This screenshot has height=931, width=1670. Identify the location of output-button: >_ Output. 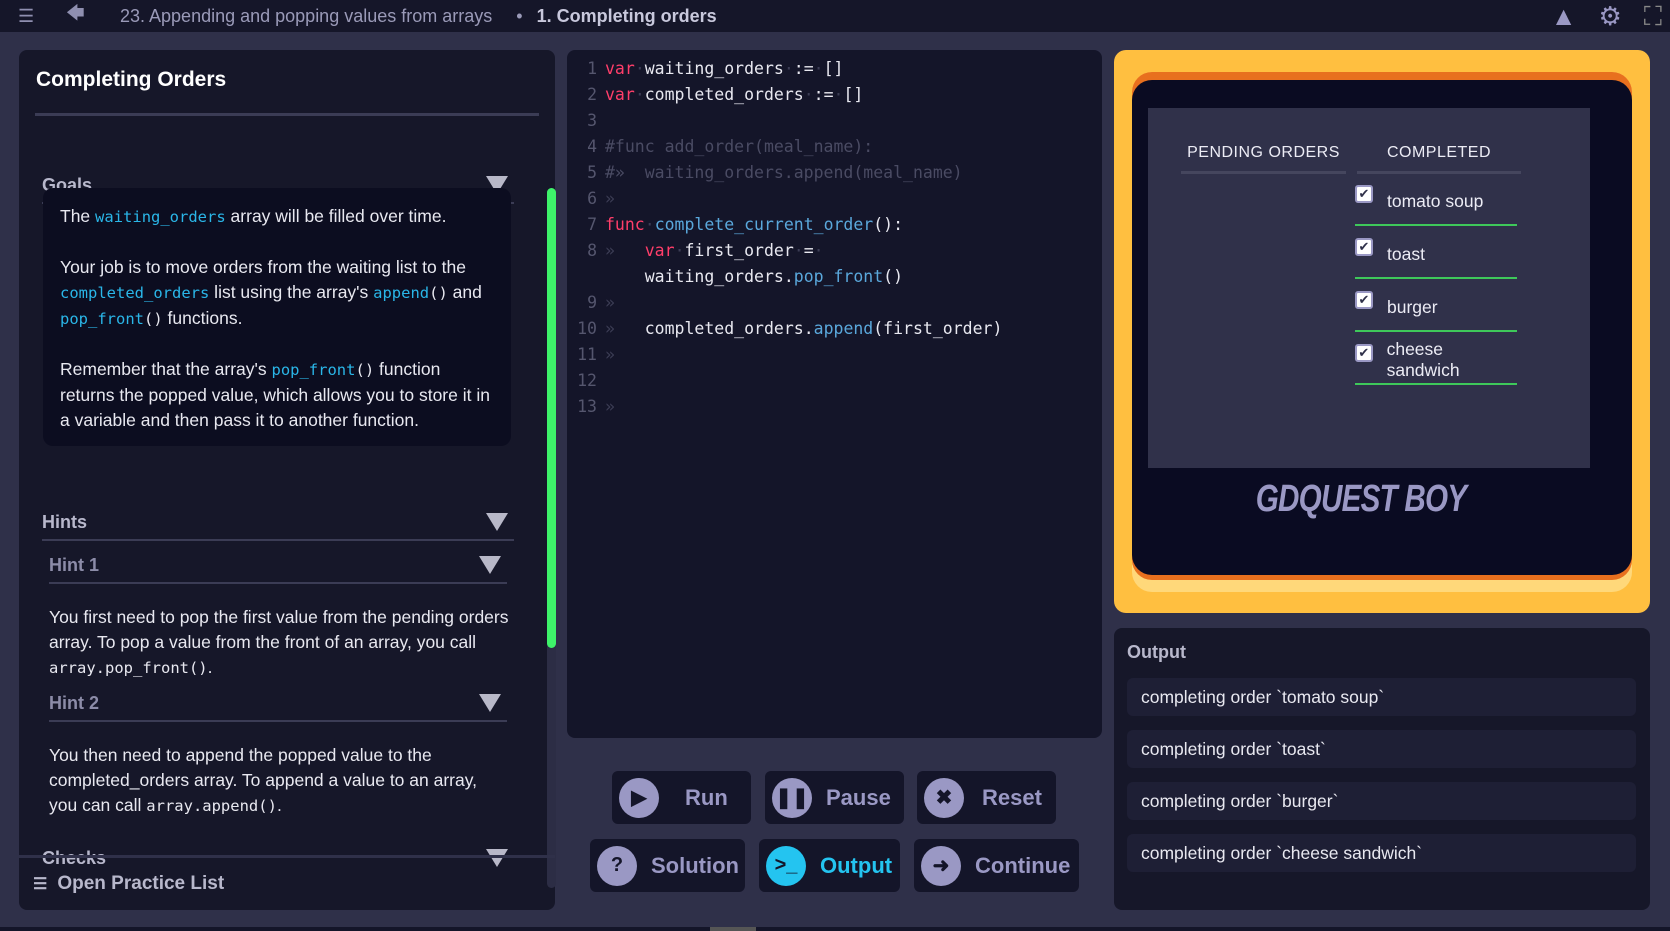
(829, 865).